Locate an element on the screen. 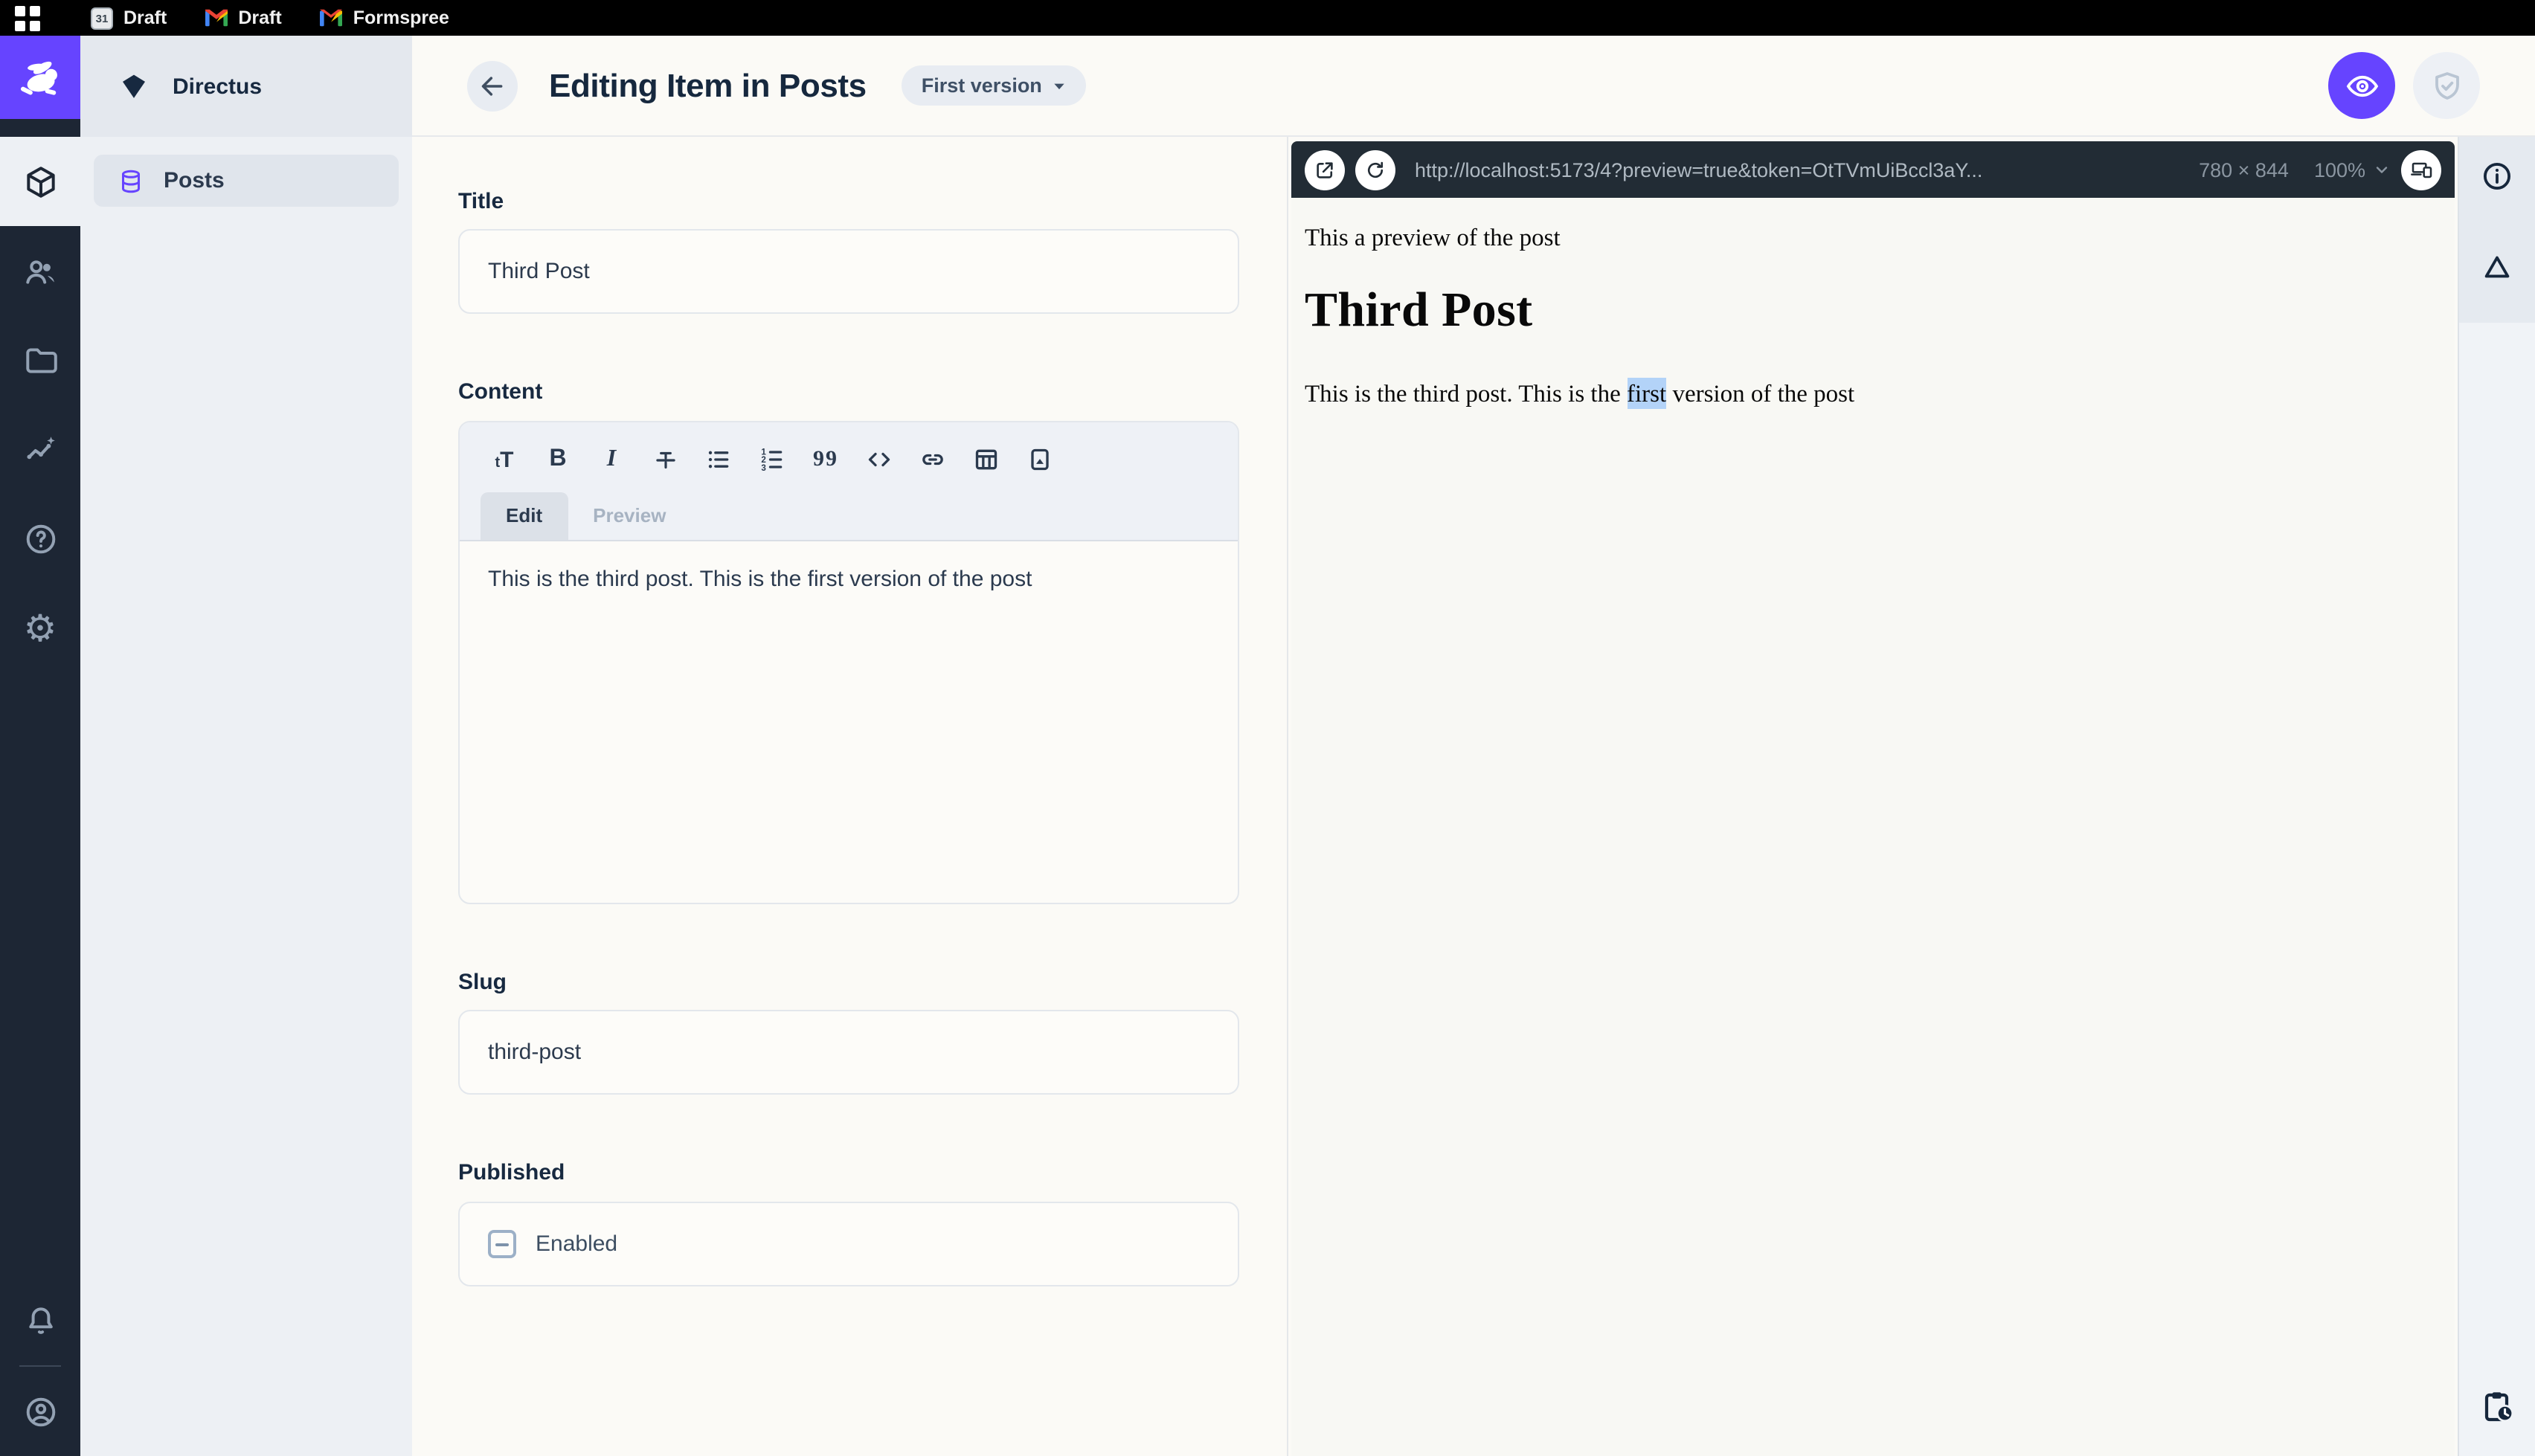 The height and width of the screenshot is (1456, 2535). responsive-devices-button is located at coordinates (2421, 169).